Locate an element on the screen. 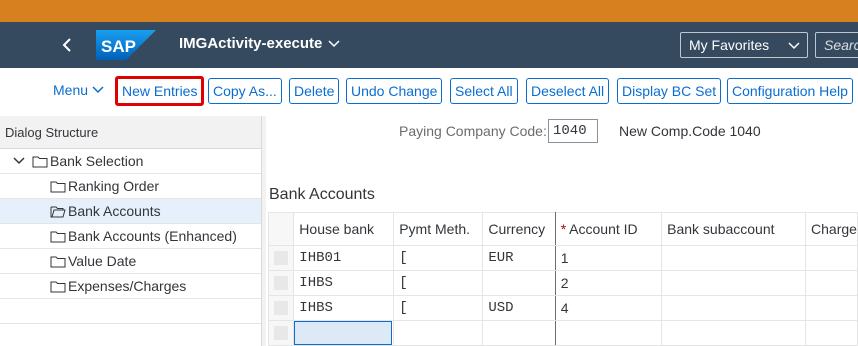  new-entries-button: New Entries is located at coordinates (160, 91).